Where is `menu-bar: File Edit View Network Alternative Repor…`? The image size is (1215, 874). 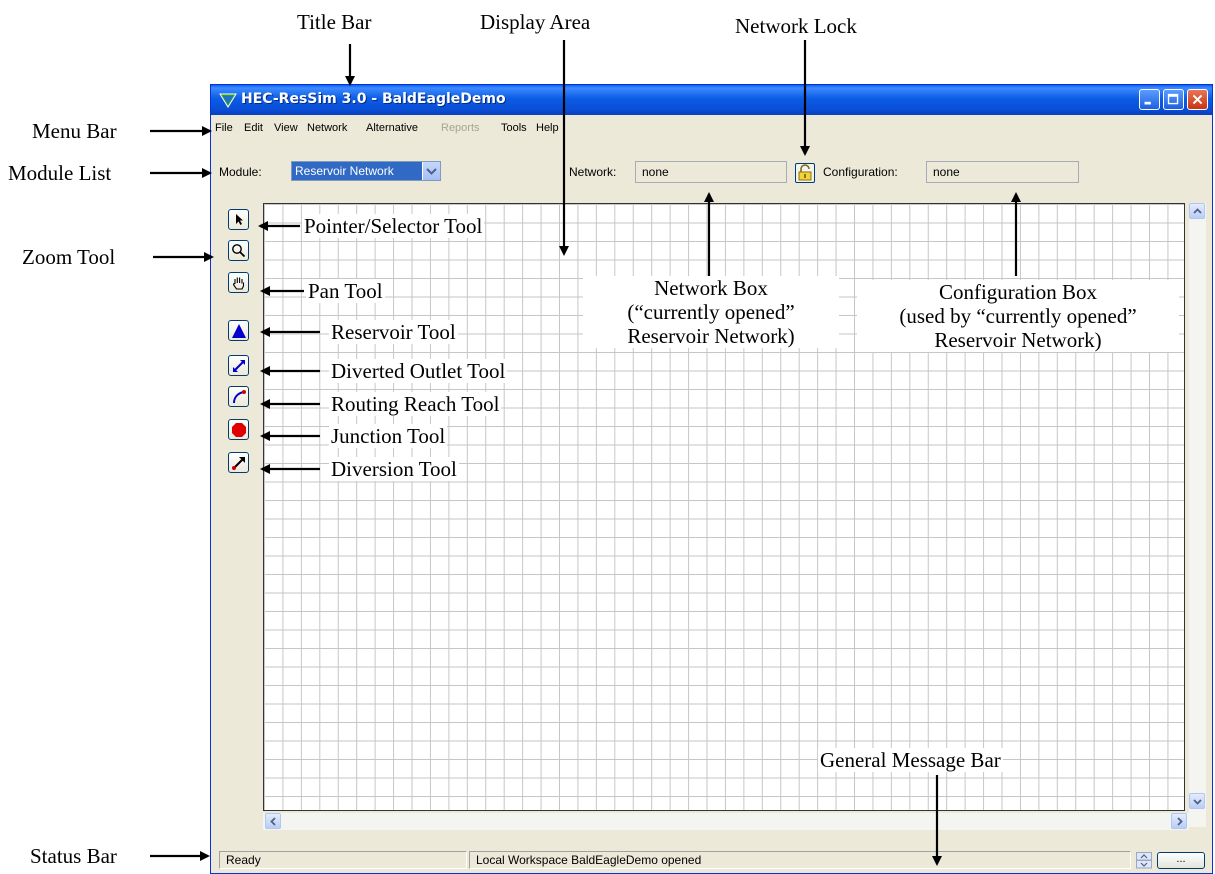
menu-bar: File Edit View Network Alternative Repor… is located at coordinates (711, 128).